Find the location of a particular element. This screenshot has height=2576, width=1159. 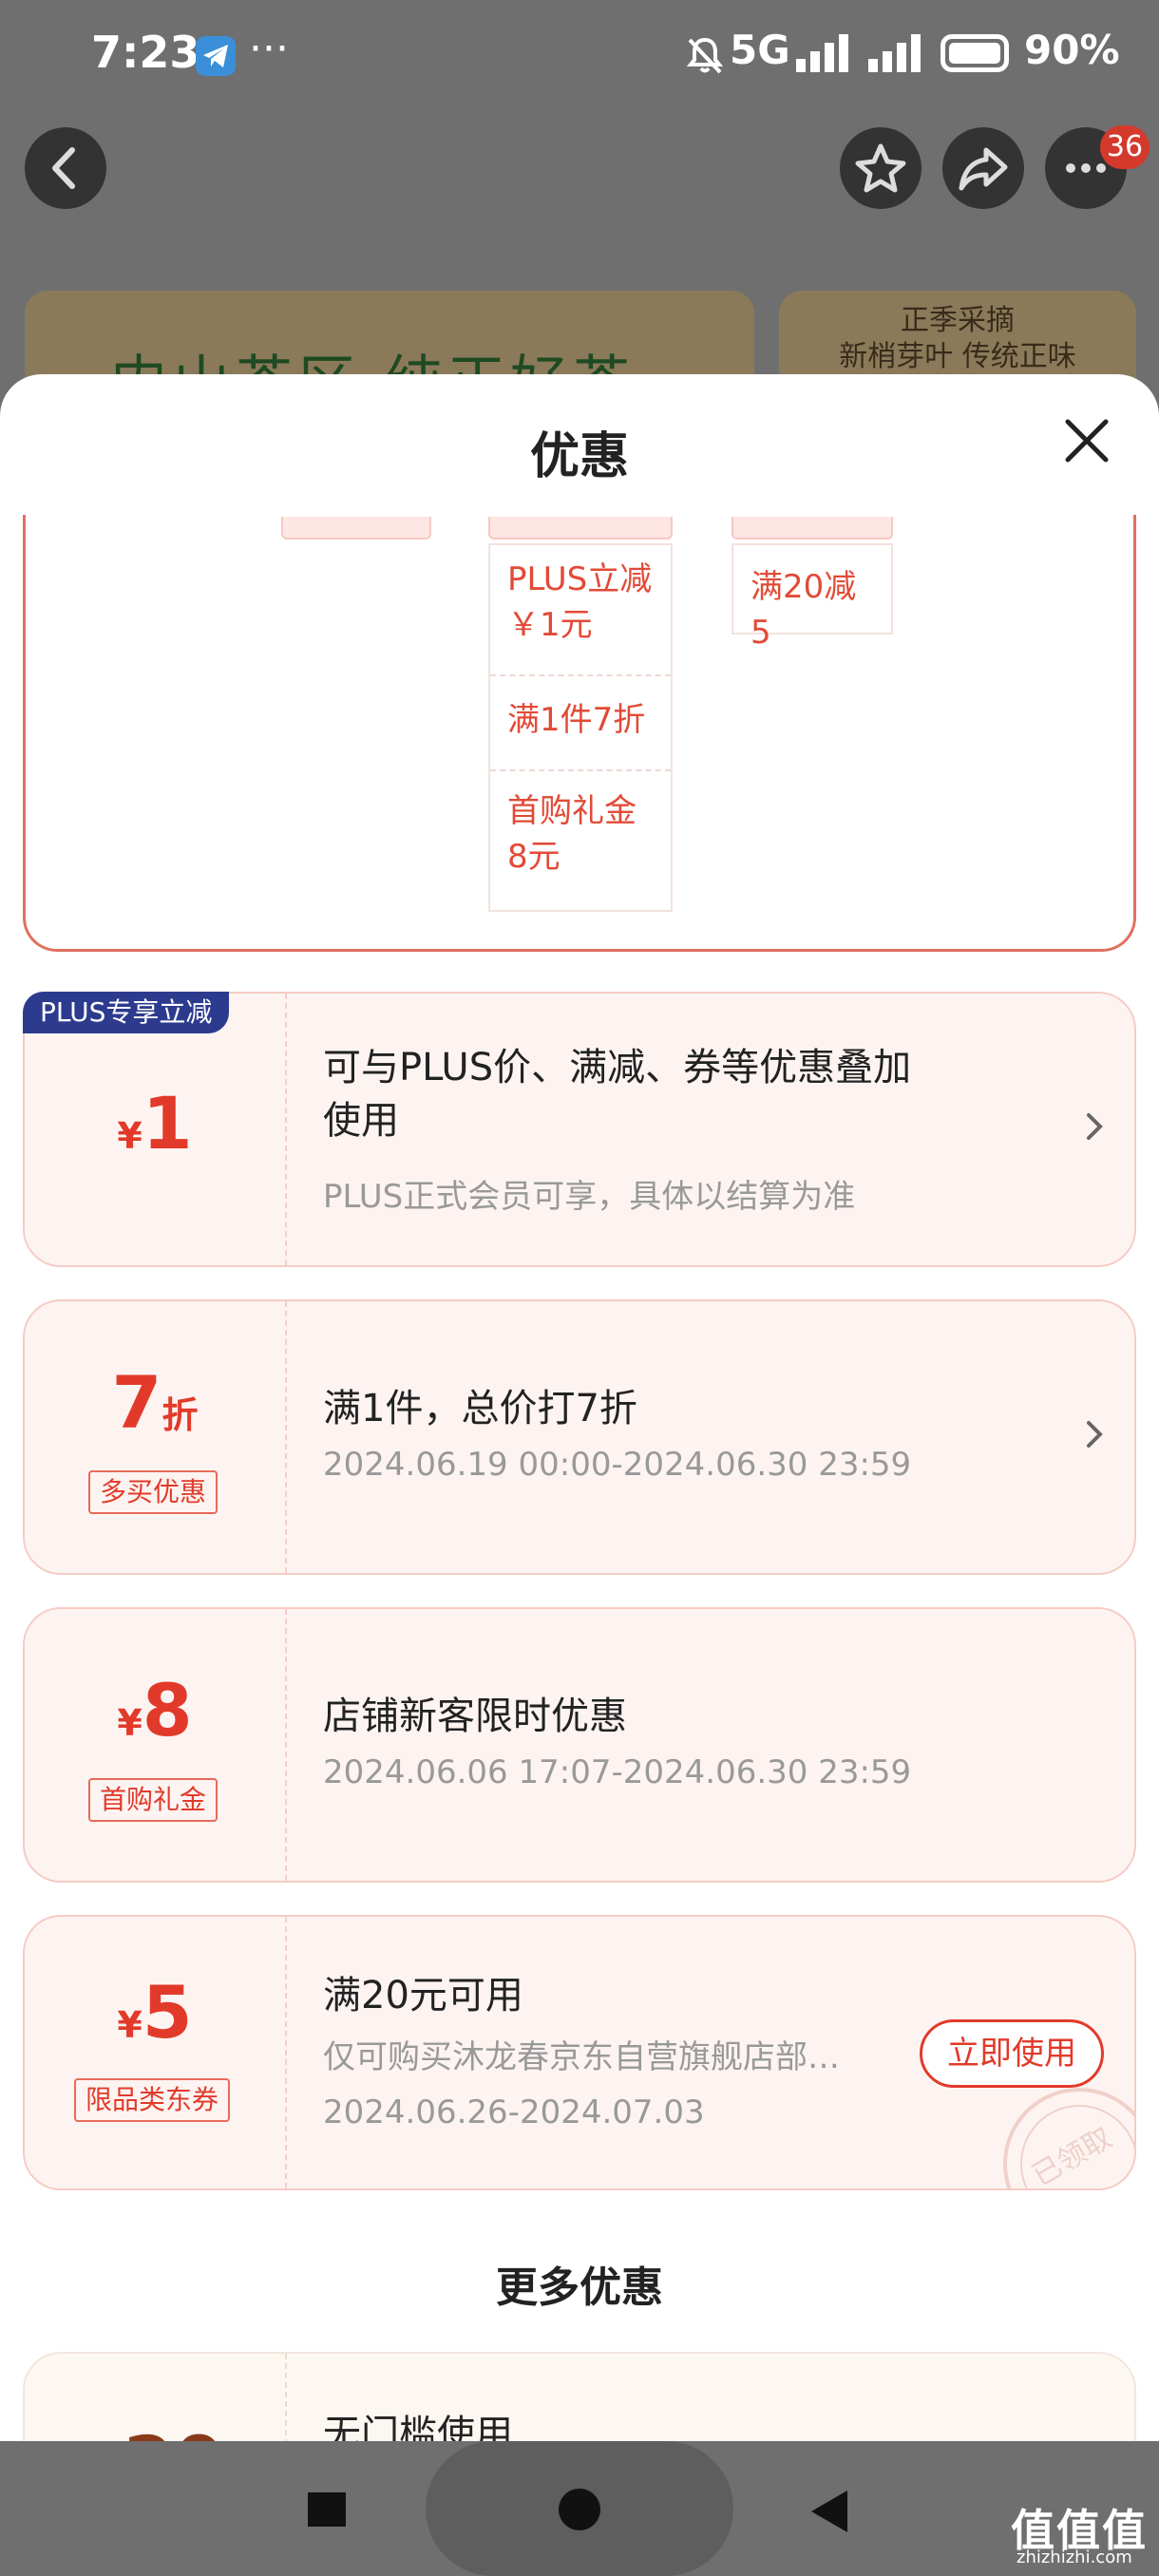

coupon-validity: 2024.06.06 17:07-2024.06.30 23:59 is located at coordinates (617, 1772).